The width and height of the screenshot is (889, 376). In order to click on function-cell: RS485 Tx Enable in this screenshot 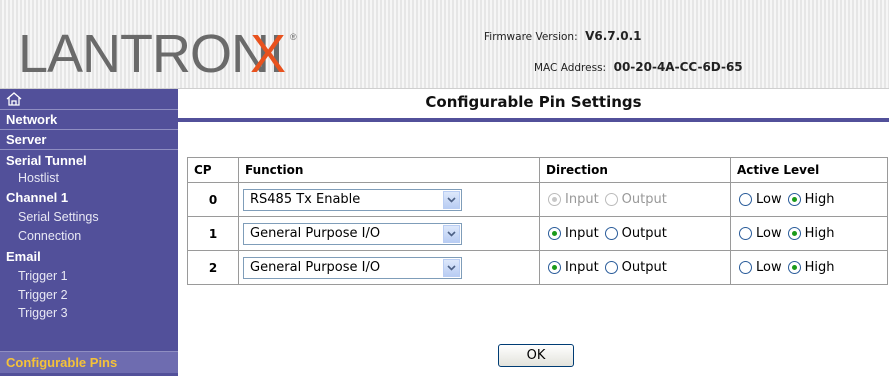, I will do `click(389, 199)`.